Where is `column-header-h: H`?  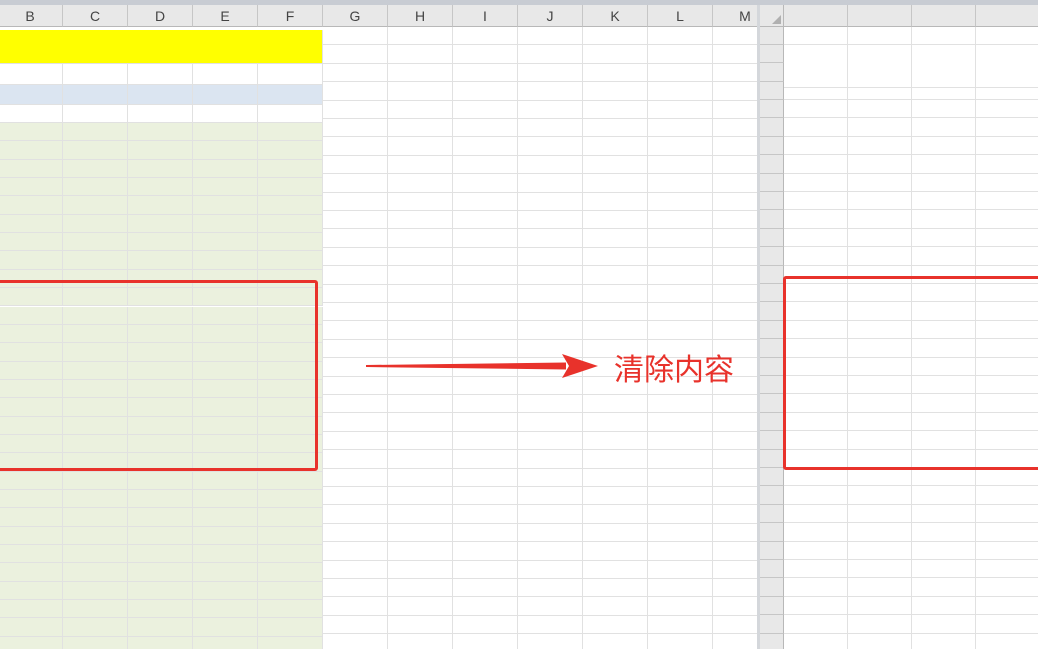 column-header-h: H is located at coordinates (420, 16).